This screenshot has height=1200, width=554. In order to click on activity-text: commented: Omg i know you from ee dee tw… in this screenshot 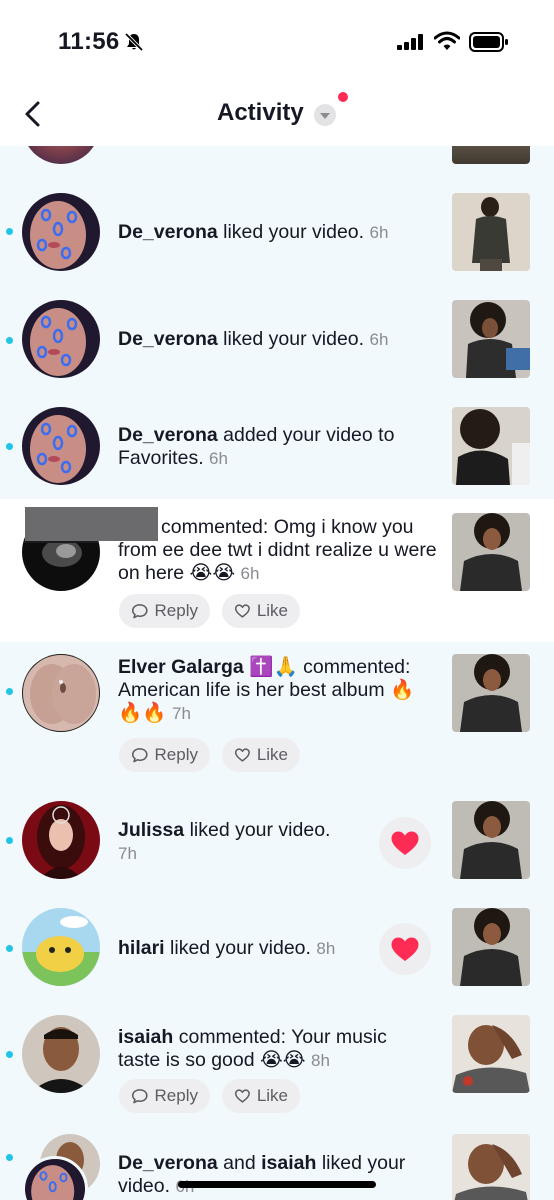, I will do `click(278, 550)`.